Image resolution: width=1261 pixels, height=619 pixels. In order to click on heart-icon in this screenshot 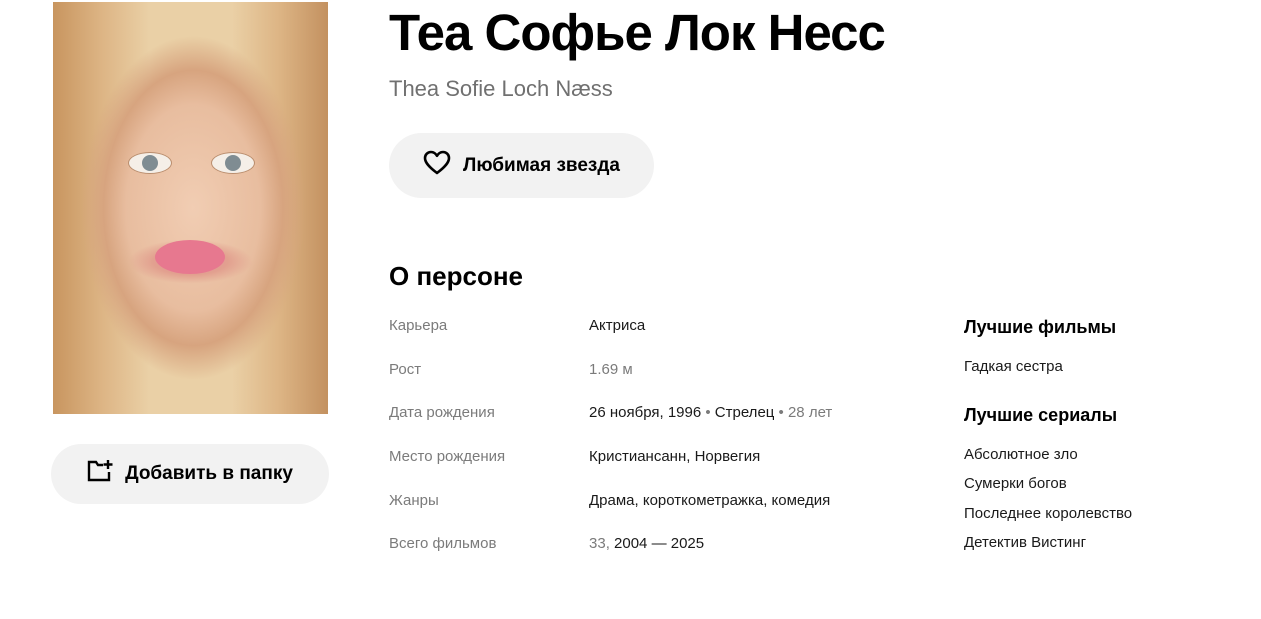, I will do `click(437, 166)`.